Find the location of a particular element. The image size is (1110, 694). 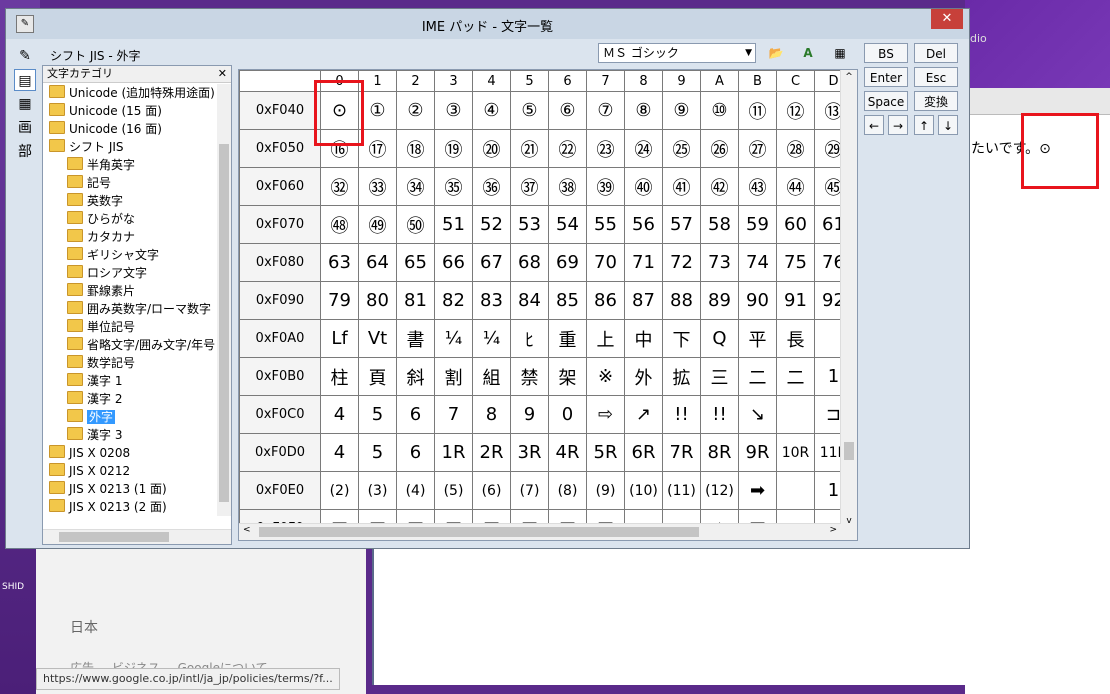

character-cell: ⑪ is located at coordinates (757, 110).